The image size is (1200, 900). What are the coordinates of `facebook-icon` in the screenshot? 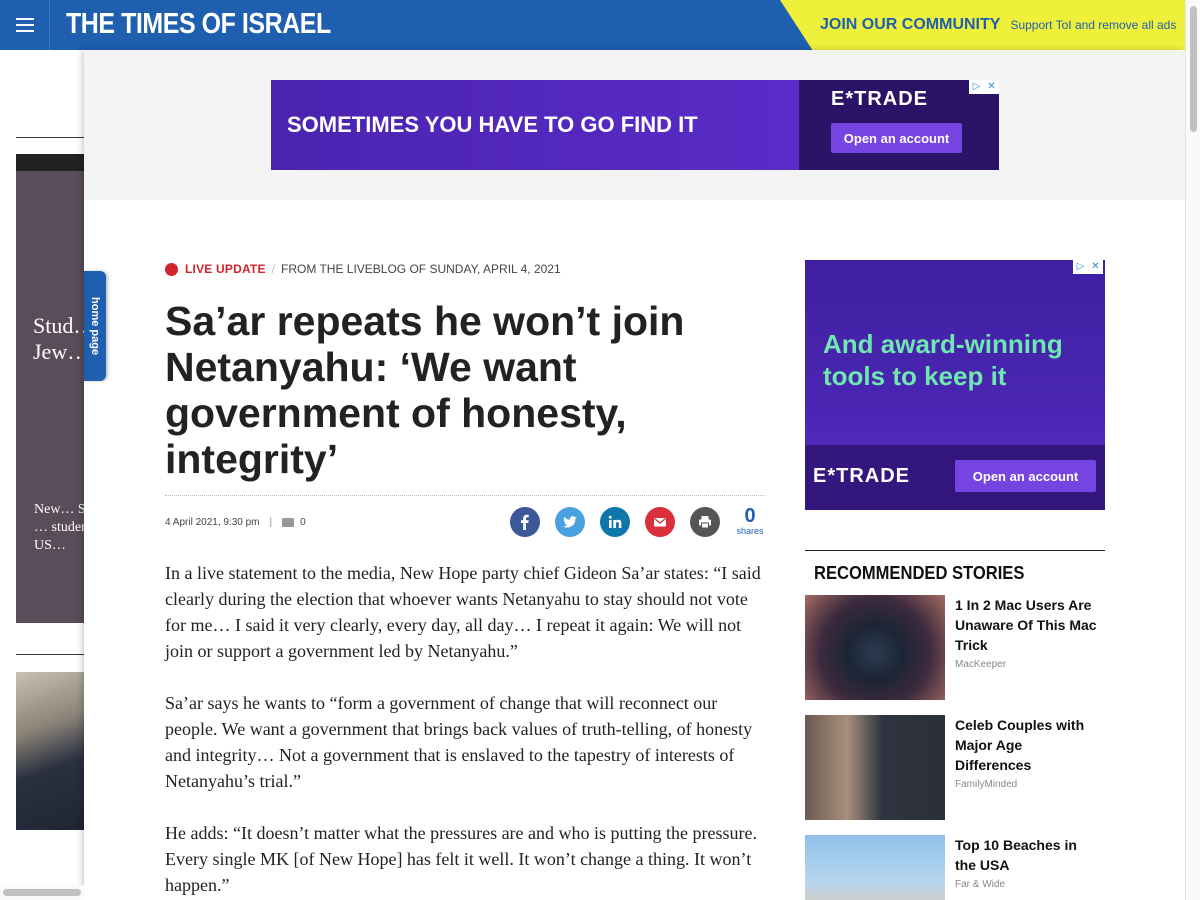 It's located at (525, 522).